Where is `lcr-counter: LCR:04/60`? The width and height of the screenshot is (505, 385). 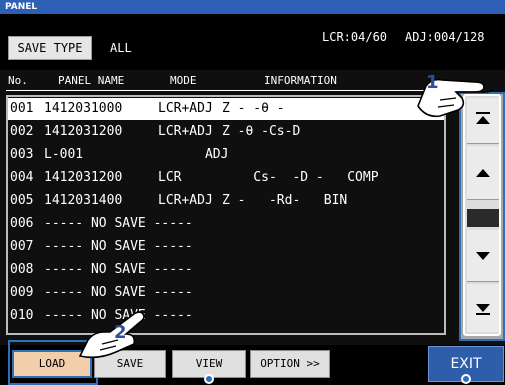 lcr-counter: LCR:04/60 is located at coordinates (355, 37).